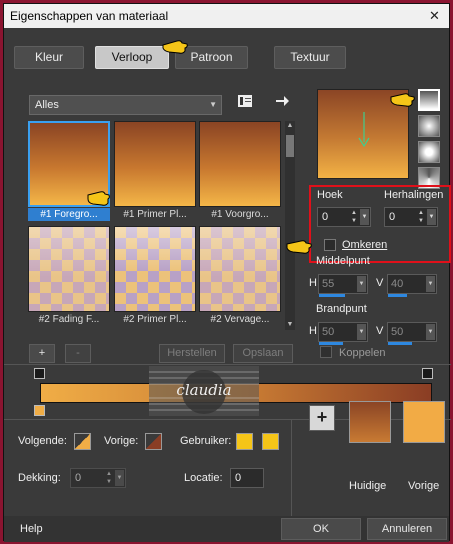 The height and width of the screenshot is (544, 453). What do you see at coordinates (380, 283) in the screenshot?
I see `midpoint-v-label: V` at bounding box center [380, 283].